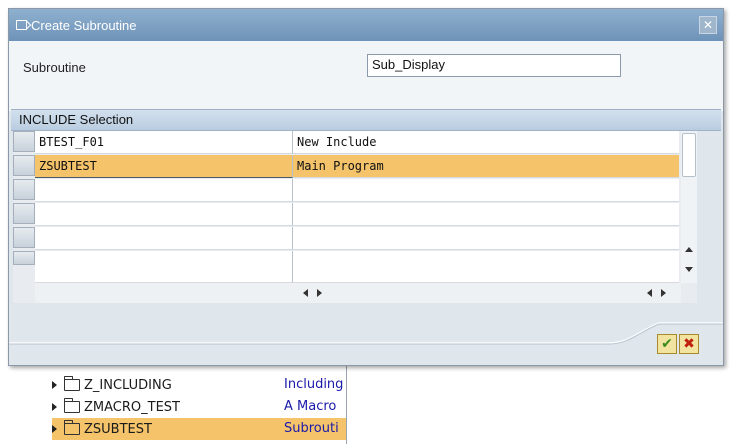  Describe the element at coordinates (689, 344) in the screenshot. I see `cancel-button: ✖` at that location.